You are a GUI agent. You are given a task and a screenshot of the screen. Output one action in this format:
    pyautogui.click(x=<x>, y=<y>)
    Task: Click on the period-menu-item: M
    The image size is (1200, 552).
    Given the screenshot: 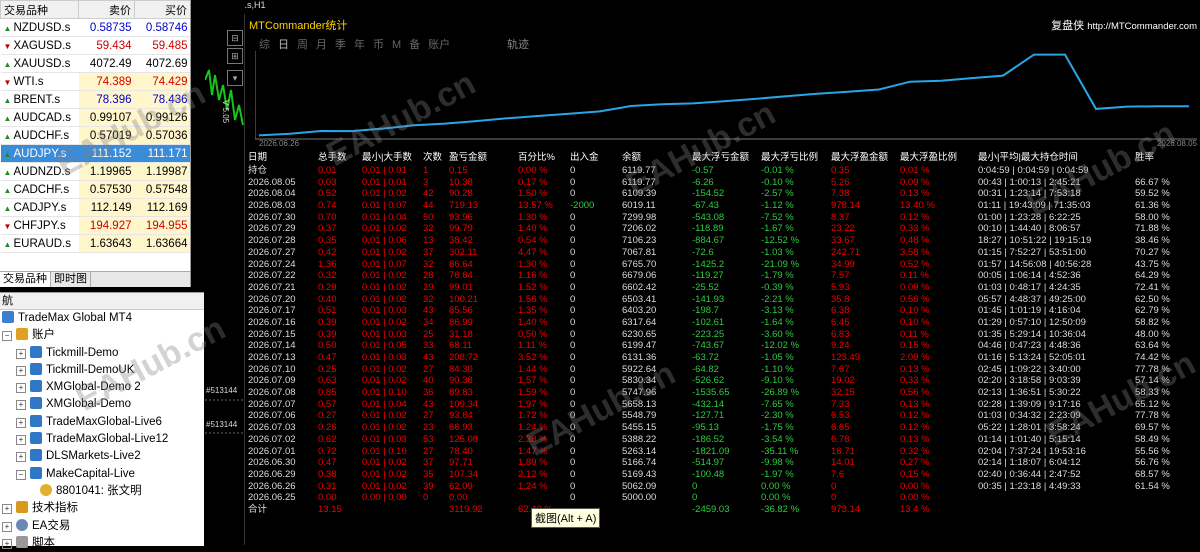 What is the action you would take?
    pyautogui.click(x=396, y=45)
    